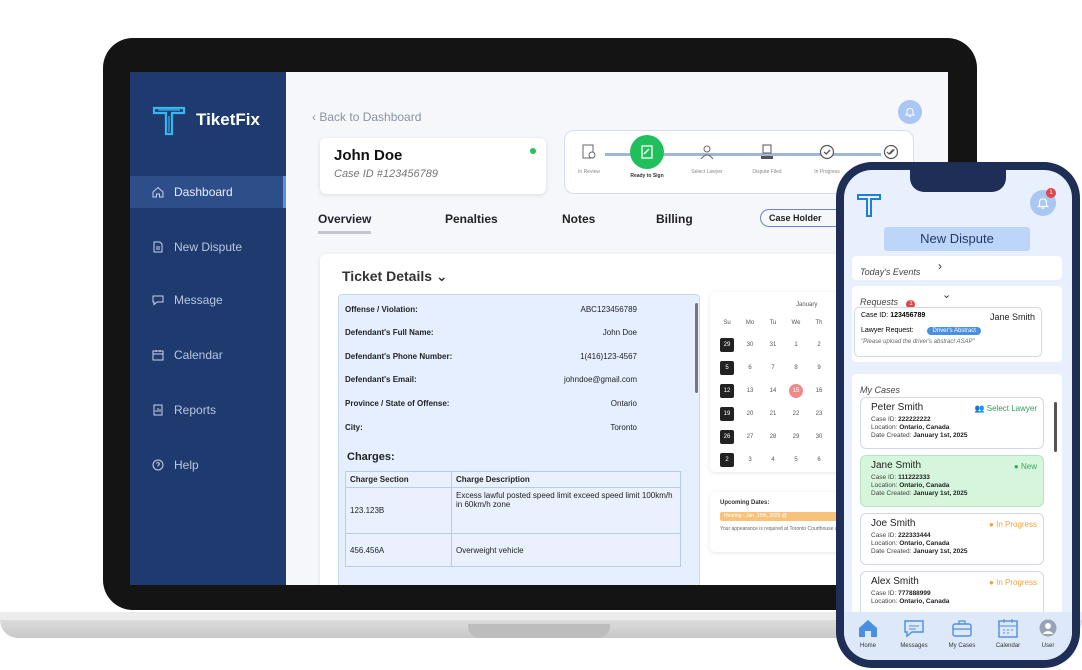 This screenshot has width=1082, height=670. Describe the element at coordinates (727, 437) in the screenshot. I see `calendar-day: 26` at that location.